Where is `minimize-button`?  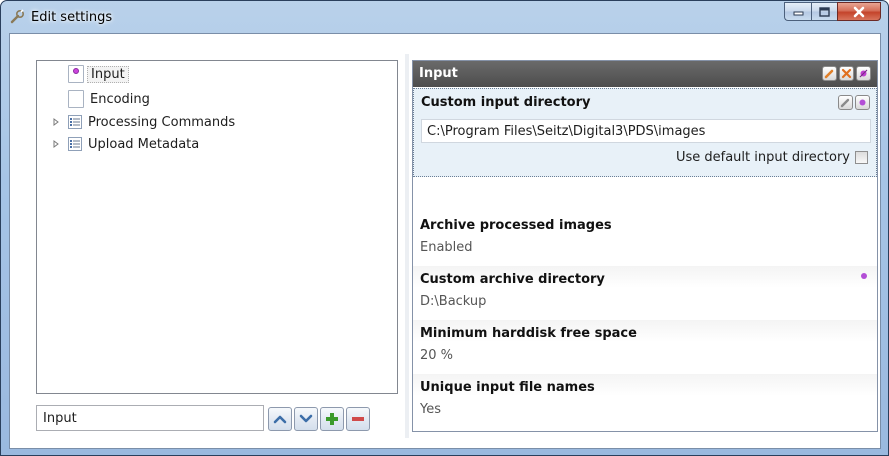
minimize-button is located at coordinates (797, 11).